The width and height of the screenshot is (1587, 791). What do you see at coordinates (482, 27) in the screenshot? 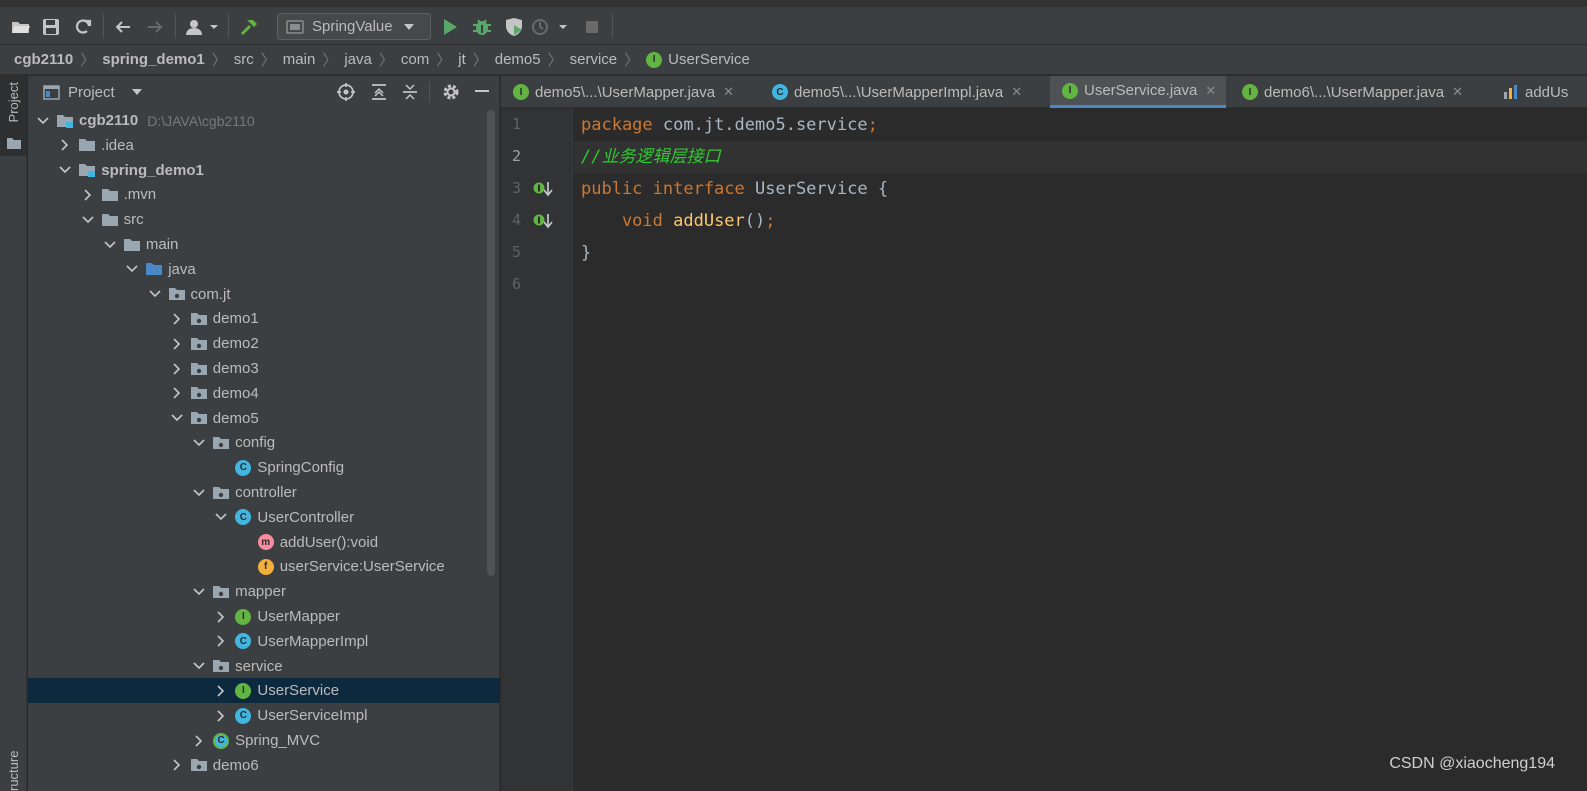
I see `debug-icon` at bounding box center [482, 27].